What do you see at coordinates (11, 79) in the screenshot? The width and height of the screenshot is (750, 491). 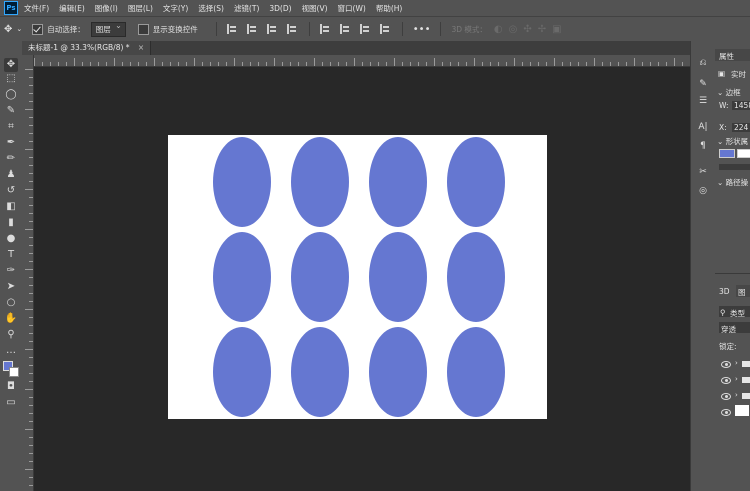 I see `marquee-tool-icon: ⬚` at bounding box center [11, 79].